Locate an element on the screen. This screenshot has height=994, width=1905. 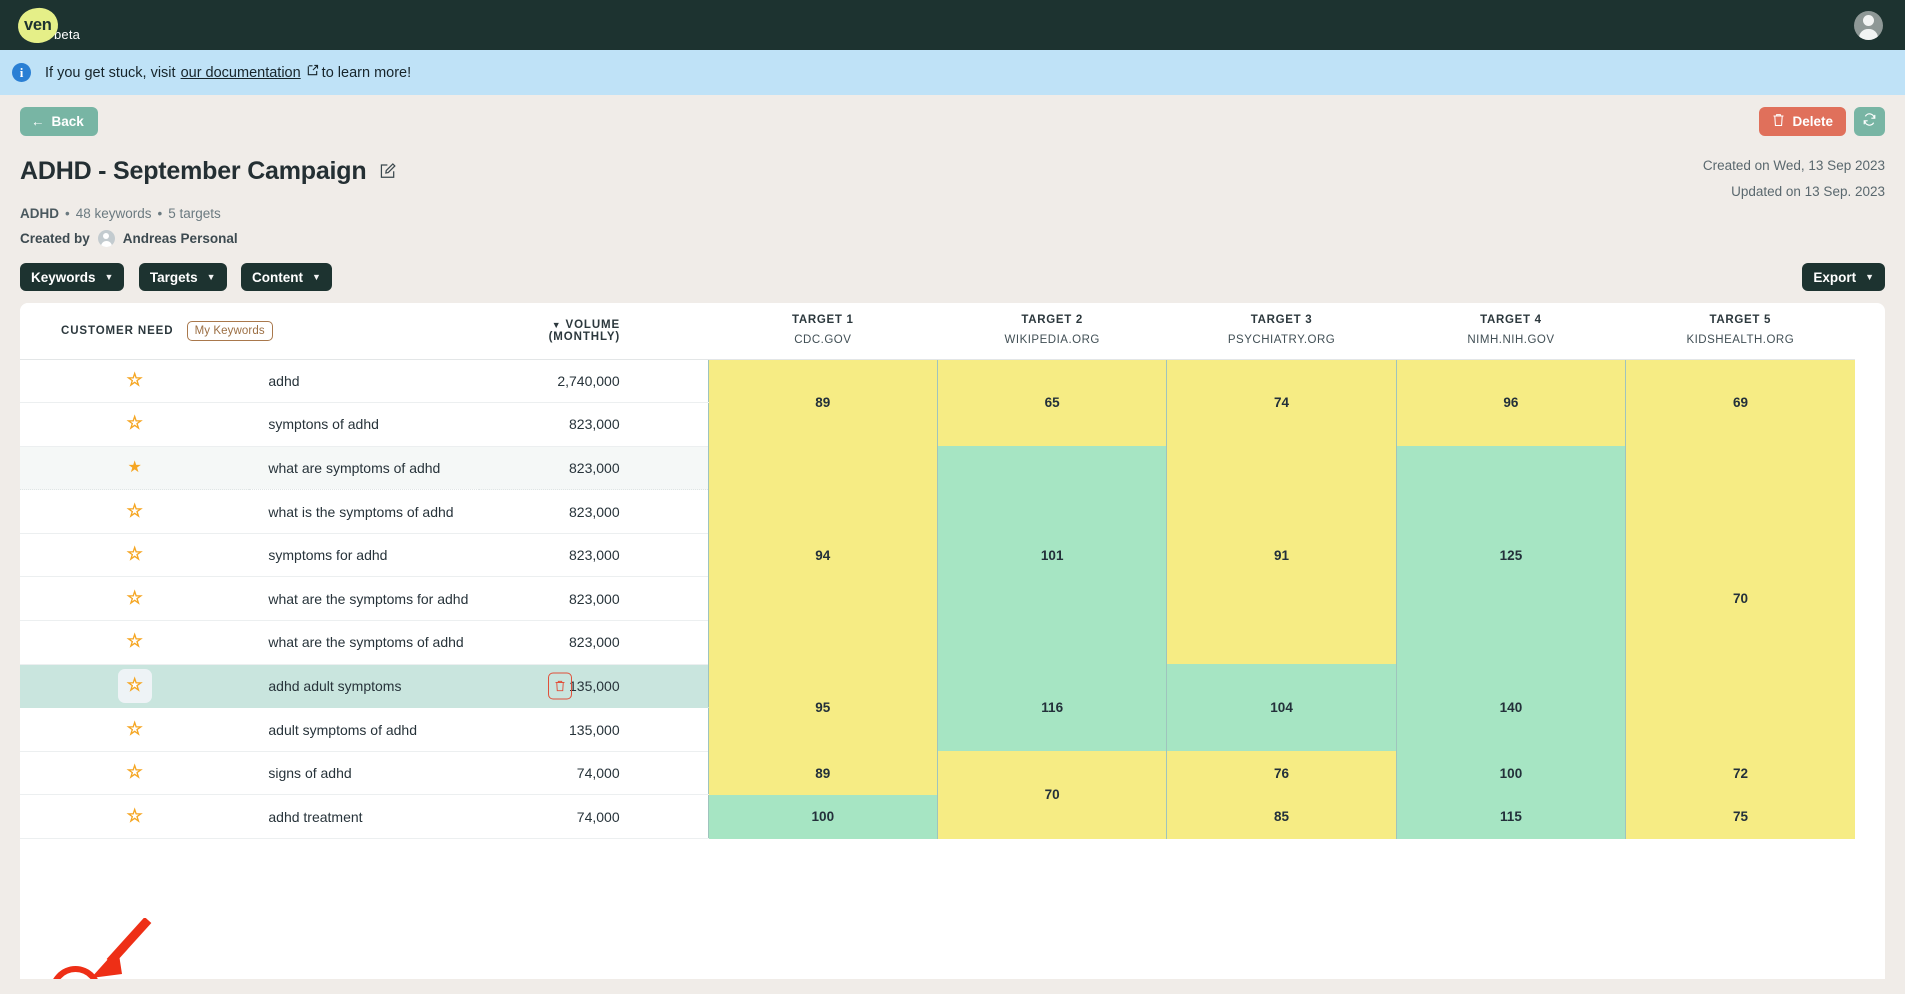
filter-dropdown-group: Keywords ▼ Targets ▼ Content ▼ is located at coordinates (181, 277).